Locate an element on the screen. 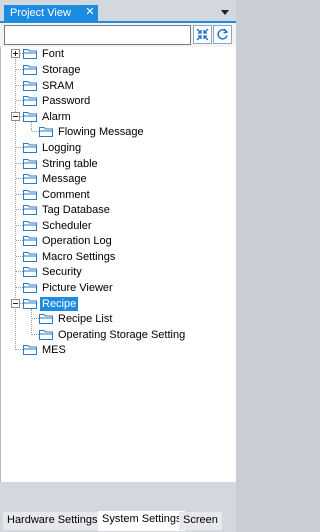 The height and width of the screenshot is (532, 320). tree-item-label: Operating Storage Setting is located at coordinates (122, 334).